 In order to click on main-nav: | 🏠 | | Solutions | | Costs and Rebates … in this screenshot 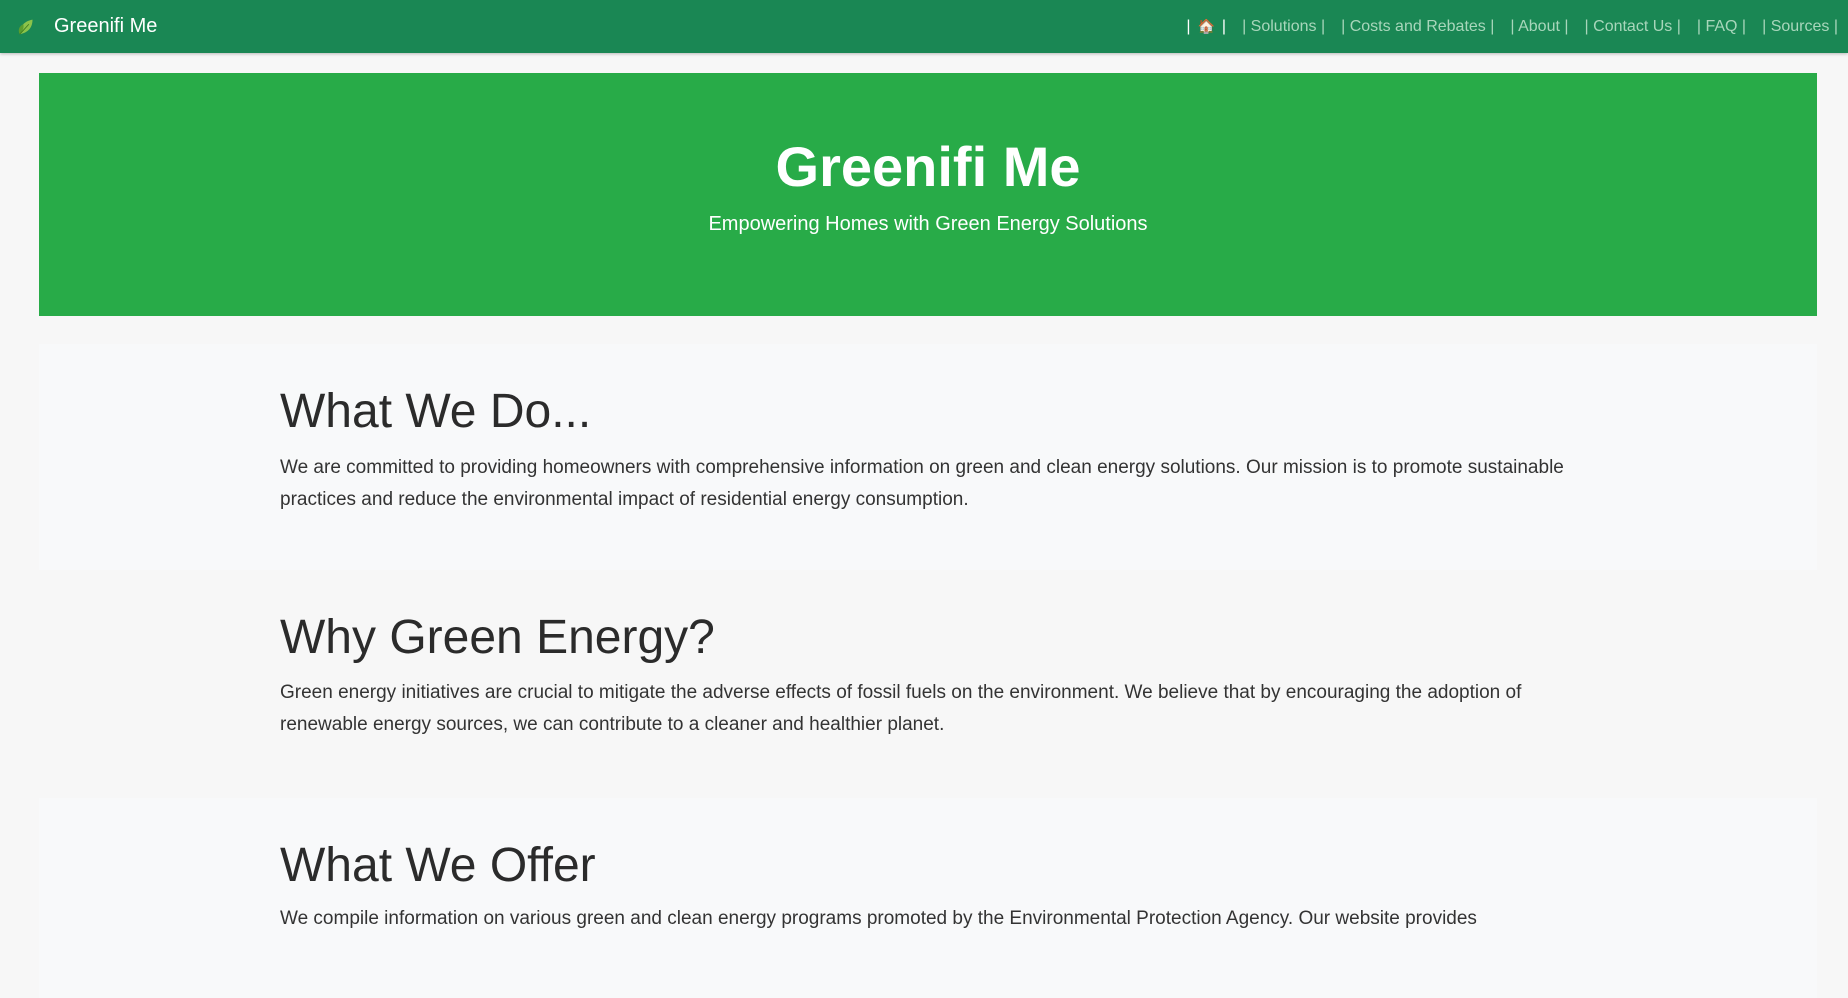, I will do `click(1512, 27)`.